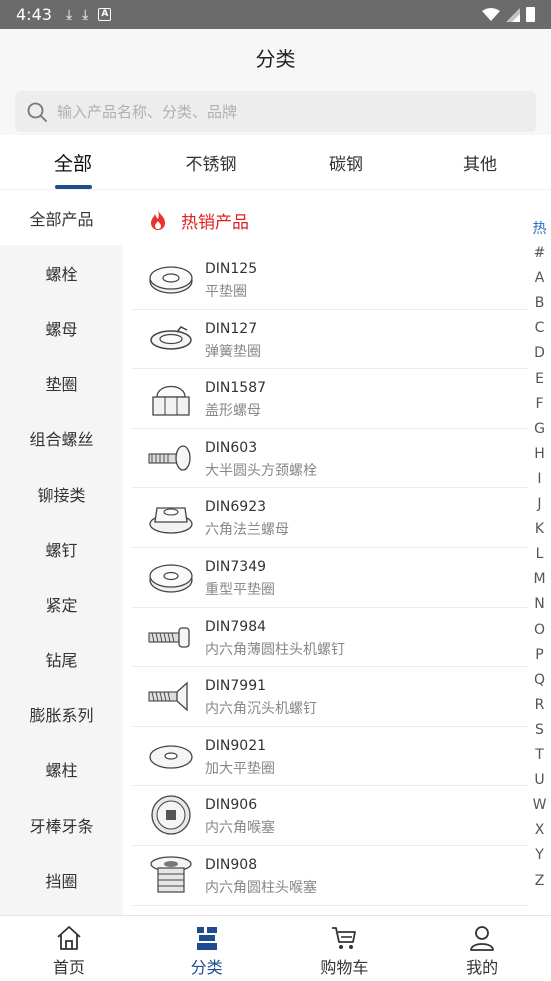 The width and height of the screenshot is (551, 981). Describe the element at coordinates (539, 655) in the screenshot. I see `index-letter: P` at that location.